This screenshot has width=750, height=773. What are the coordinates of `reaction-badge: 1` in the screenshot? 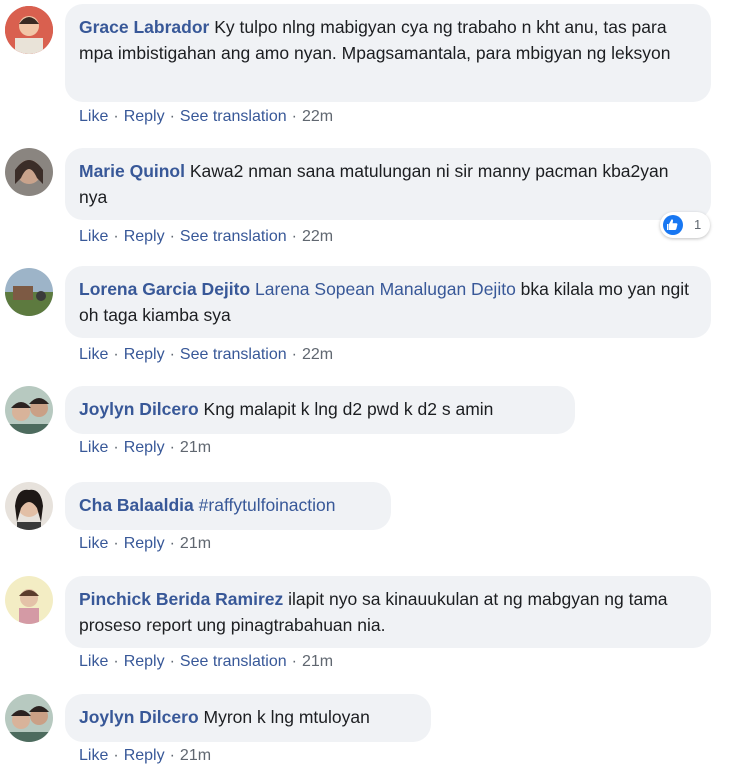 It's located at (685, 225).